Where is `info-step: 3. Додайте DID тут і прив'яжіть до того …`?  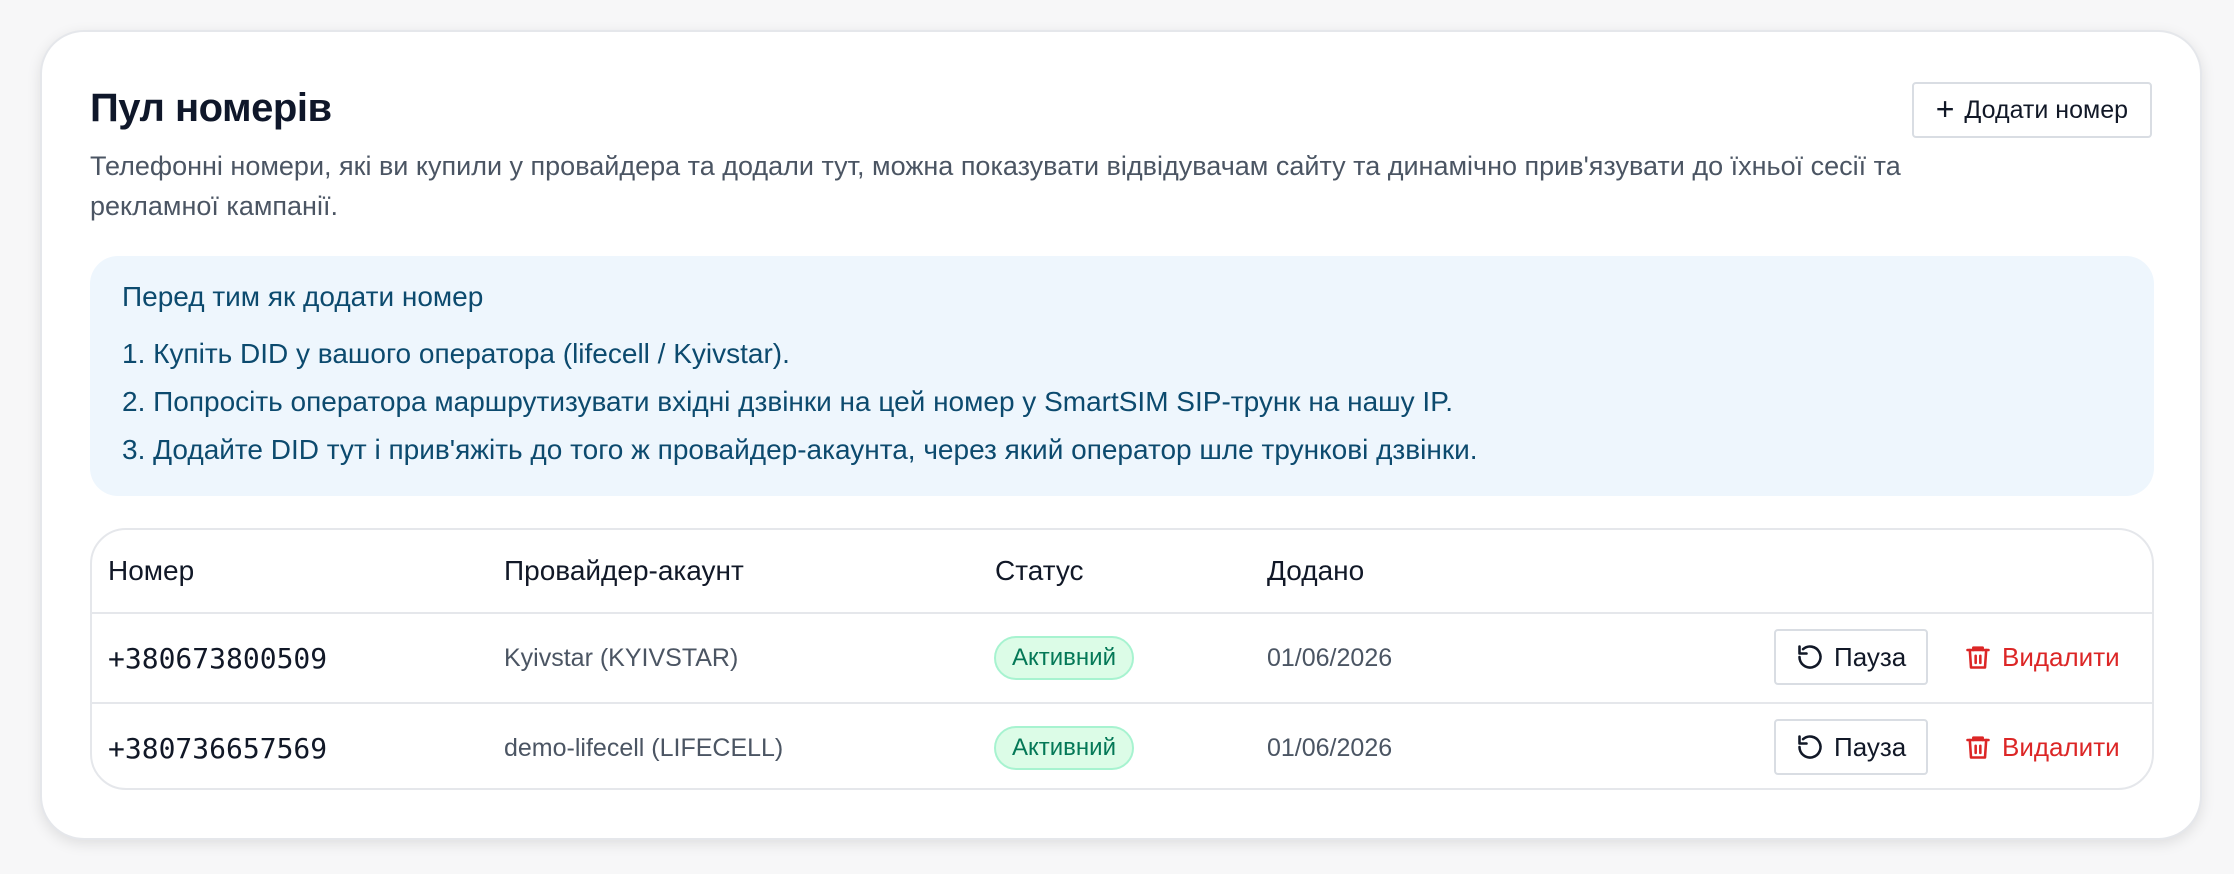 info-step: 3. Додайте DID тут і прив'яжіть до того … is located at coordinates (800, 449).